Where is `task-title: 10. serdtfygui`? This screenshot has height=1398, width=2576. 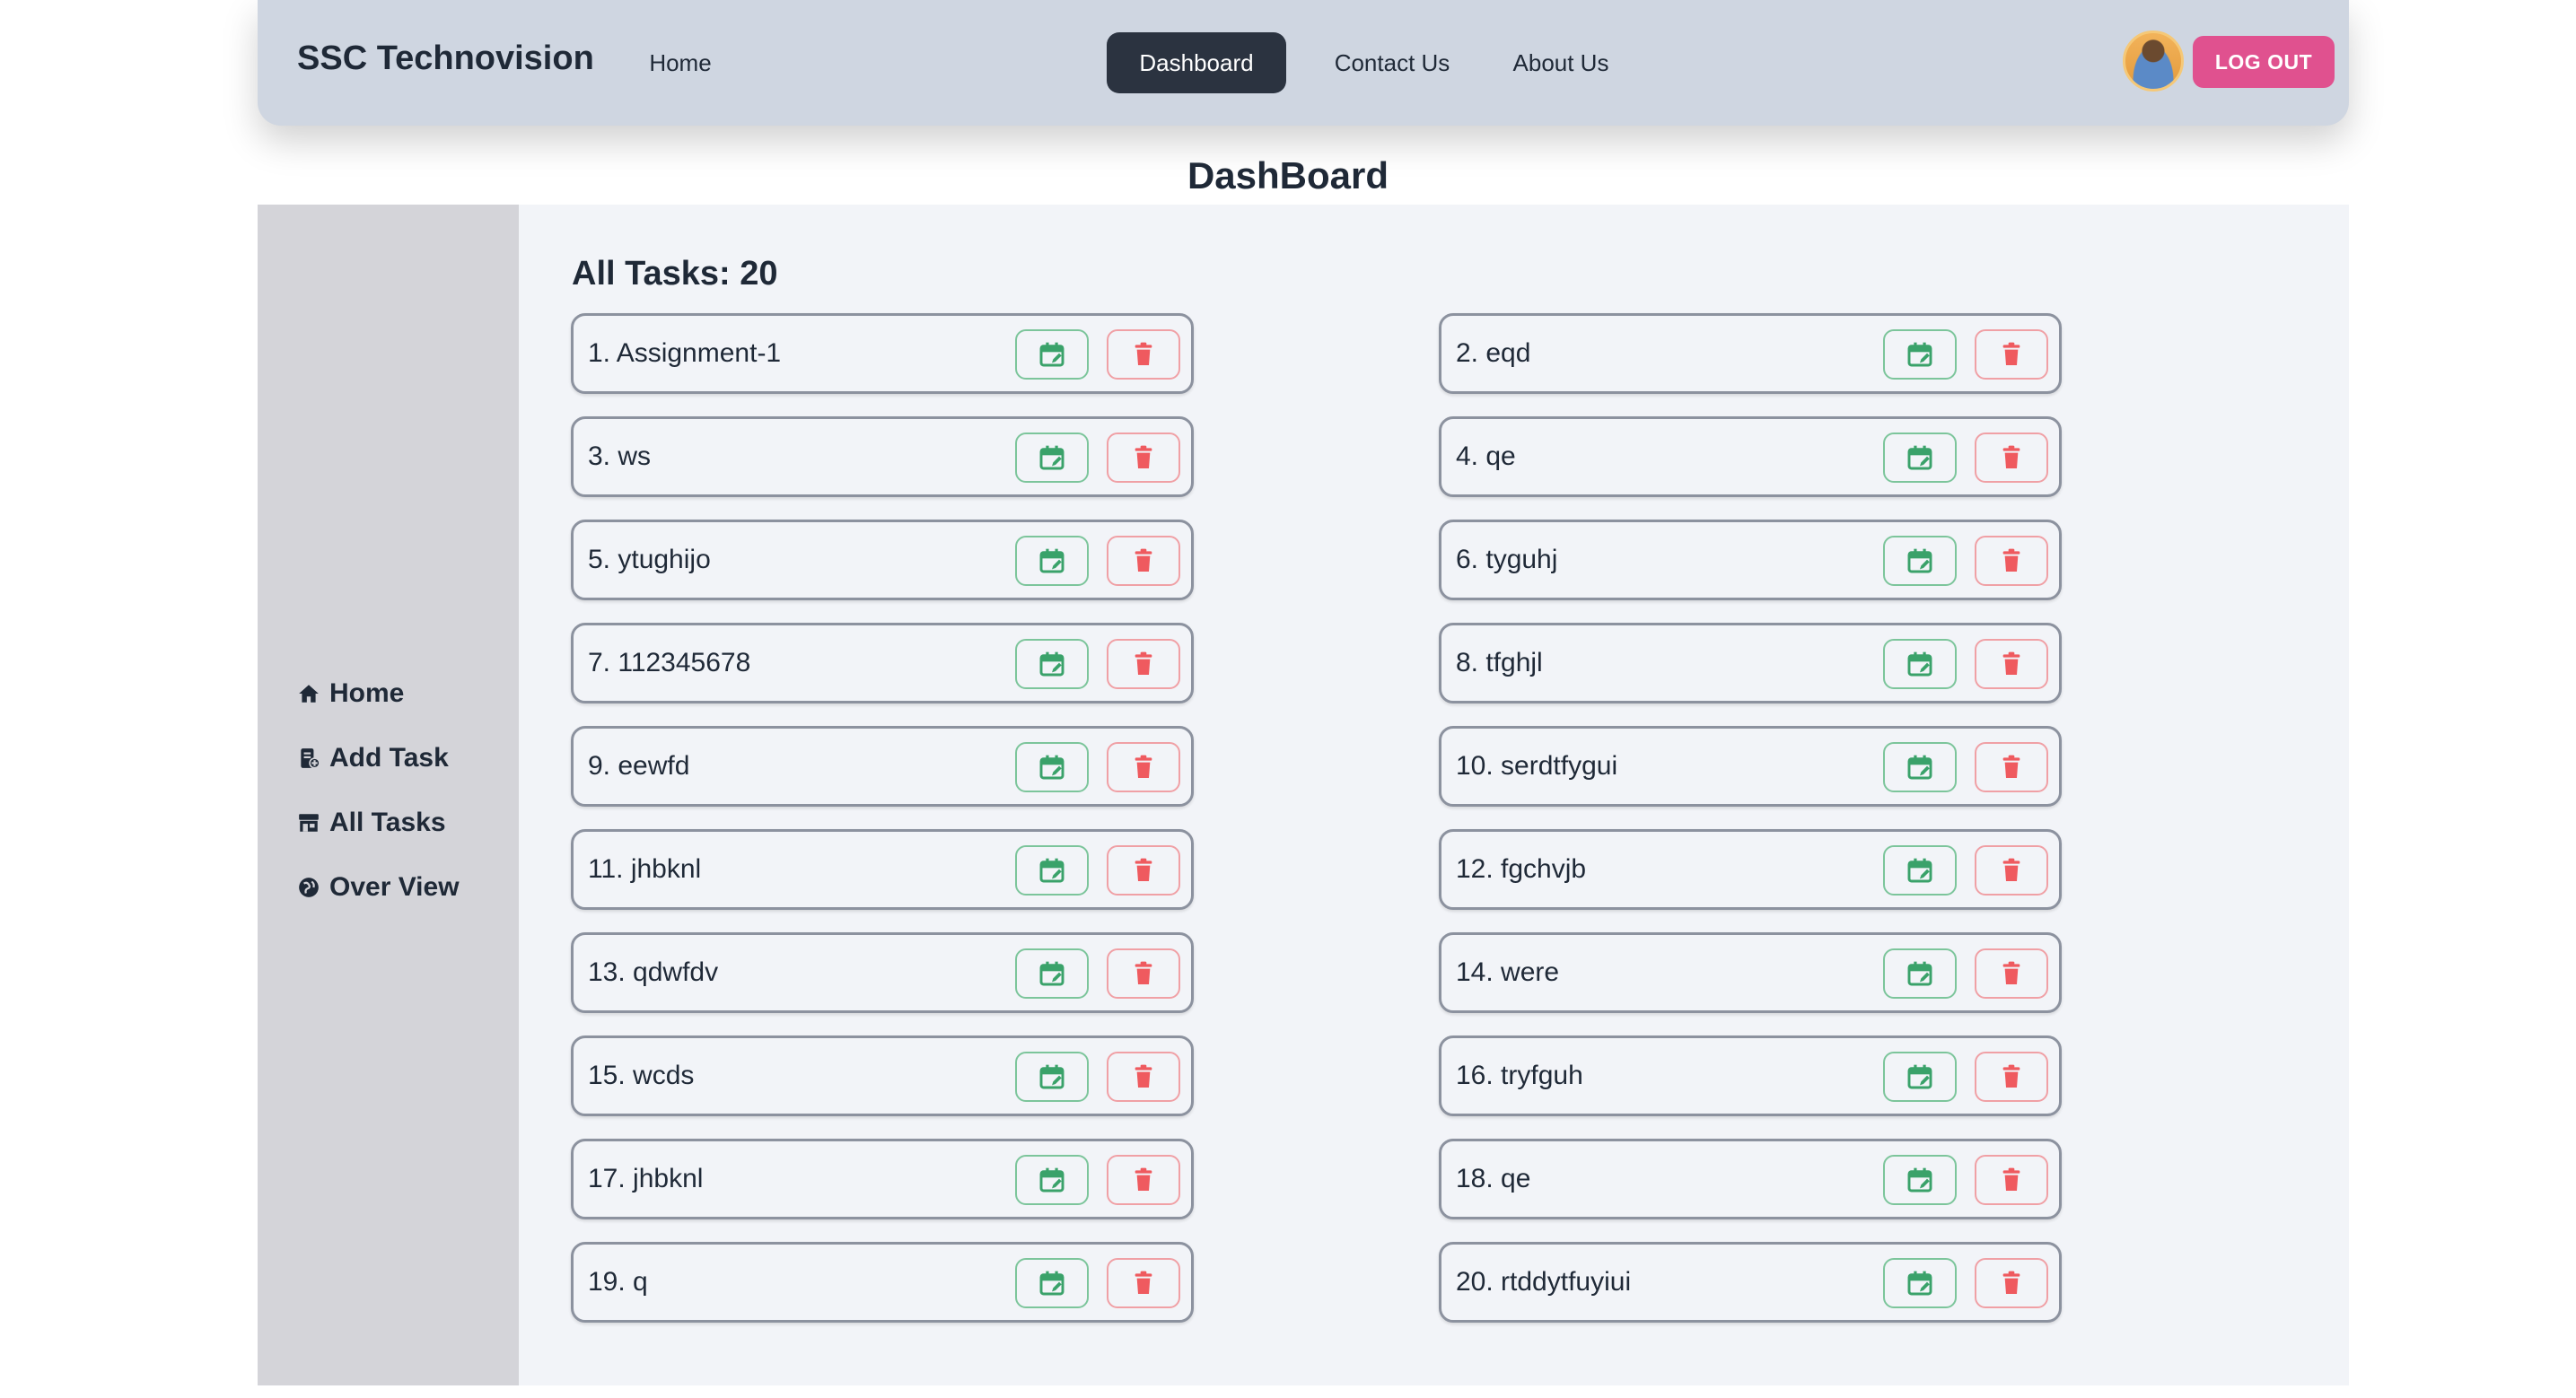 task-title: 10. serdtfygui is located at coordinates (1537, 766).